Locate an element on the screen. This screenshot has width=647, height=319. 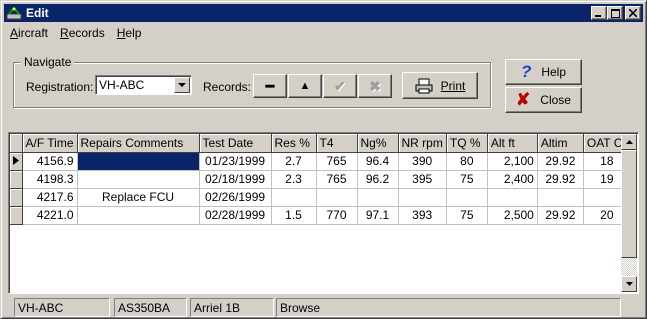
table-cell: Replace FCU is located at coordinates (138, 197).